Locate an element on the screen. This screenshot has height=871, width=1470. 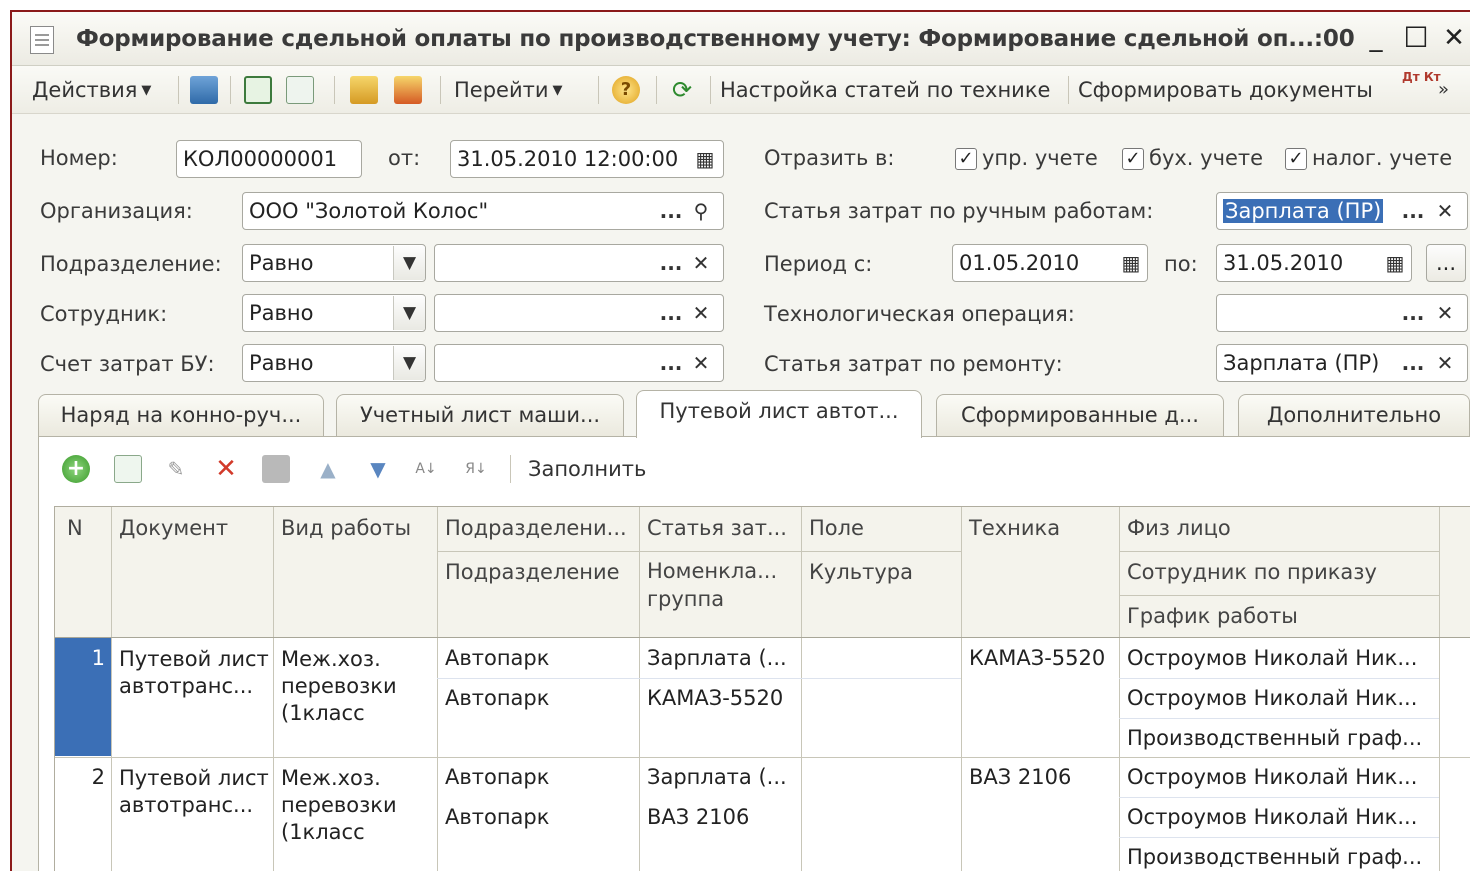
manual-cost-field: Зарплата (ПР) ... ✕ is located at coordinates (1342, 211).